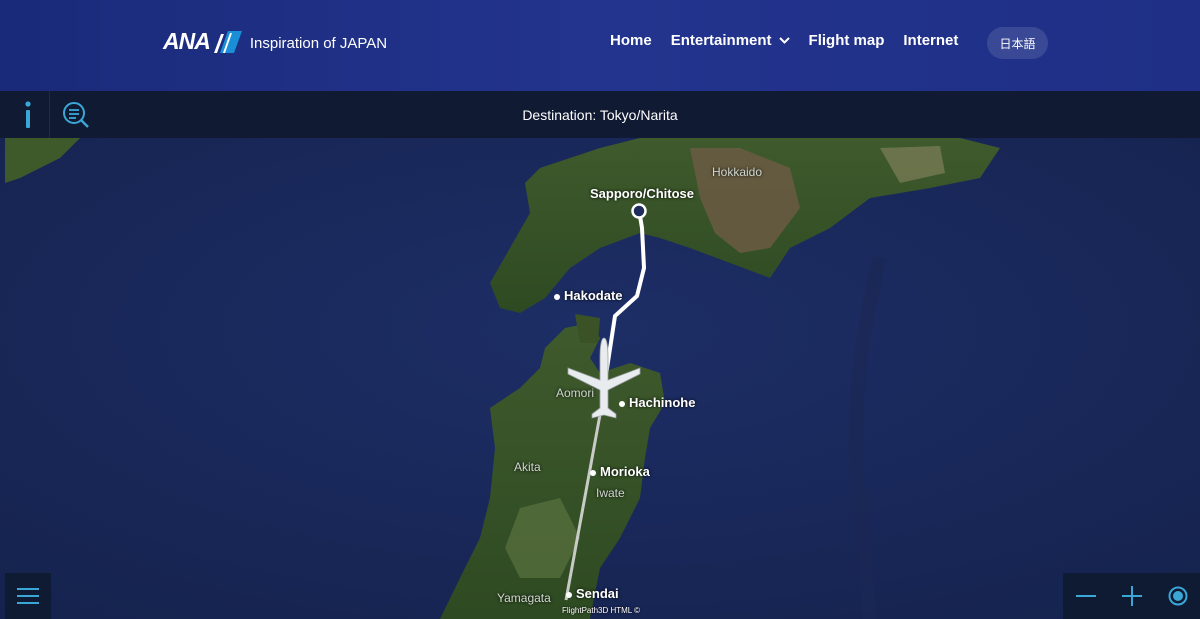 The width and height of the screenshot is (1200, 619). What do you see at coordinates (524, 598) in the screenshot?
I see `region-label-yamagata: Yamagata` at bounding box center [524, 598].